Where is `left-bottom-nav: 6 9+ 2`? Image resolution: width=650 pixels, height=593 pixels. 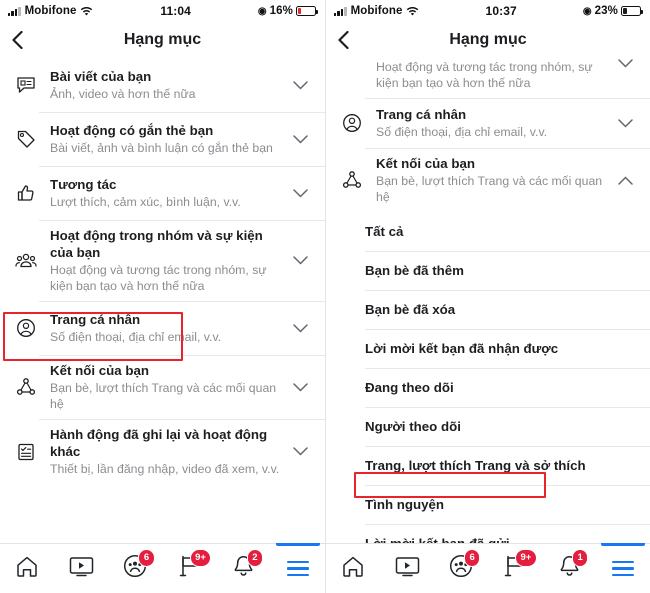 left-bottom-nav: 6 9+ 2 is located at coordinates (162, 568).